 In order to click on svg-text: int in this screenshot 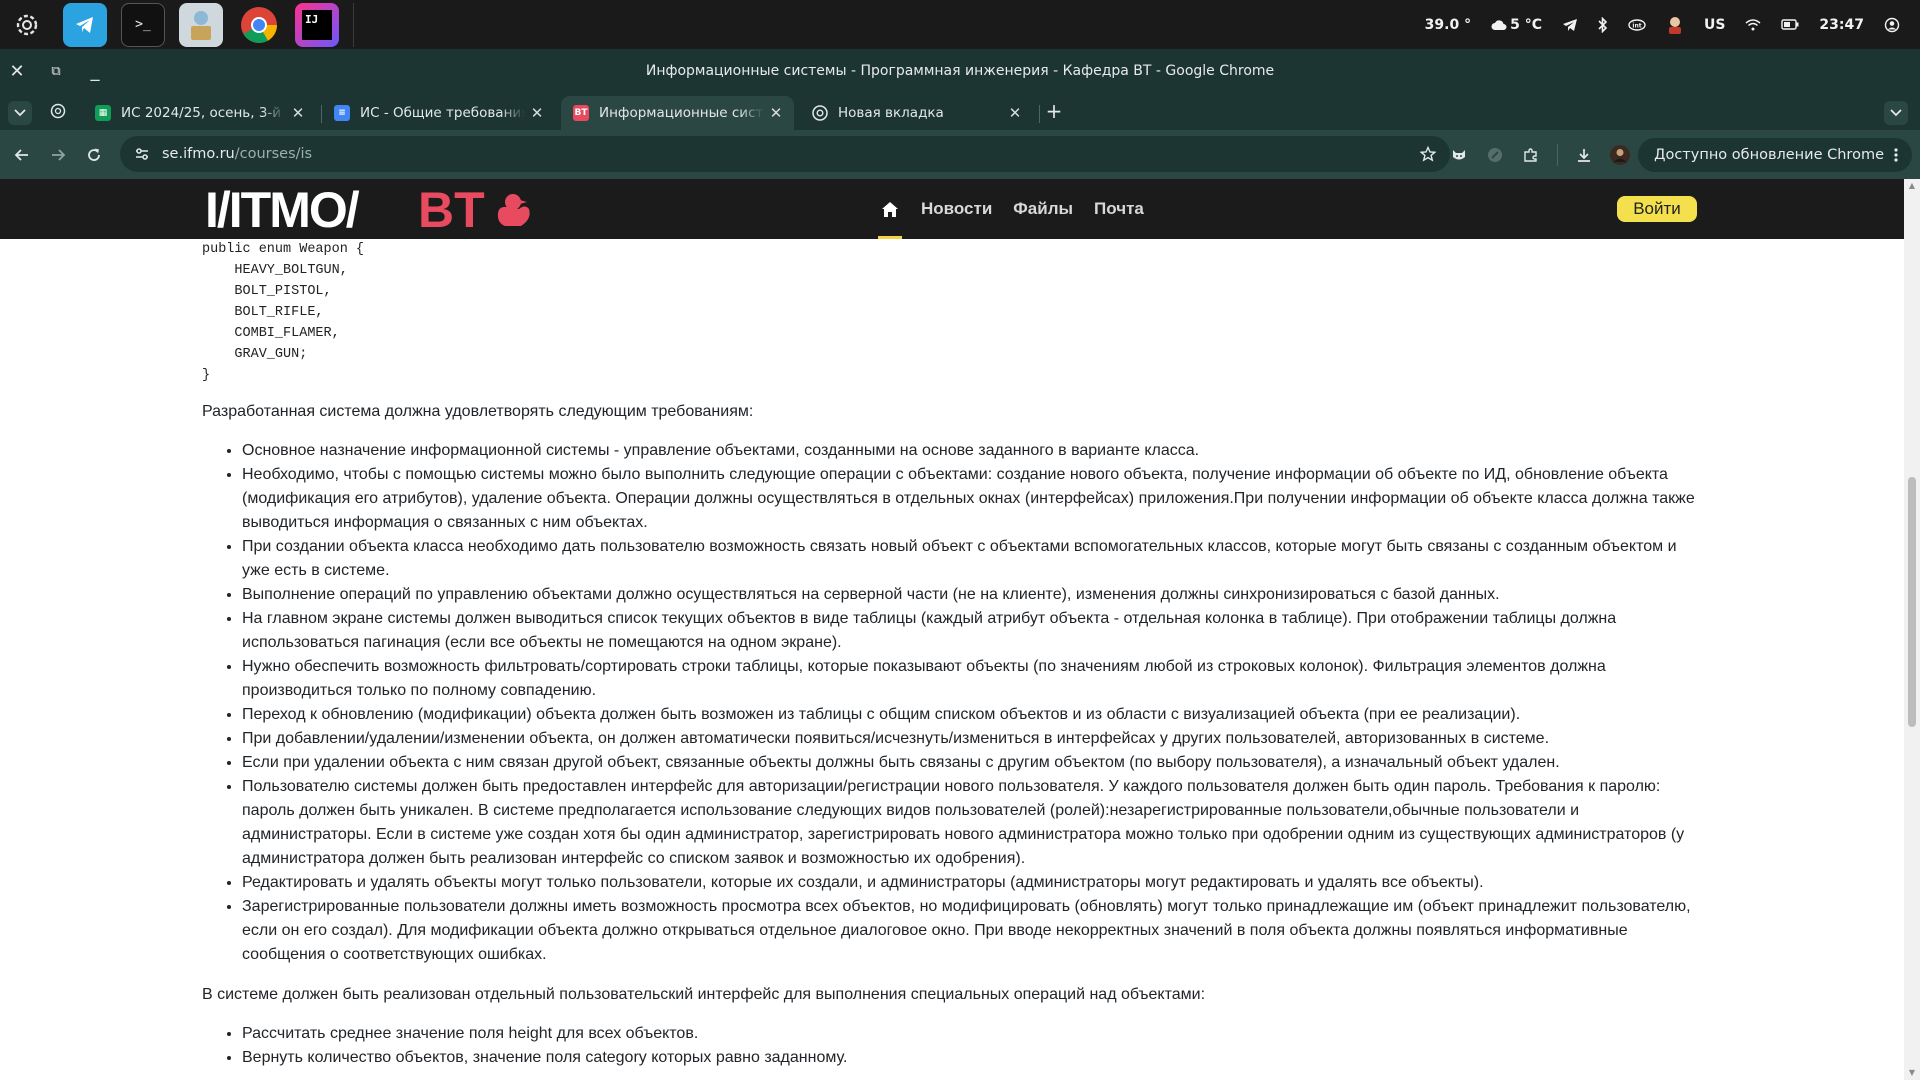, I will do `click(1636, 25)`.